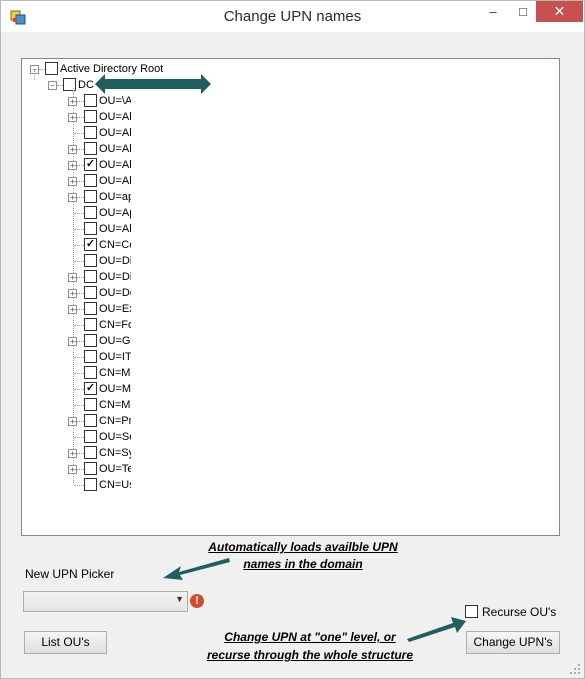 The width and height of the screenshot is (585, 679). I want to click on tree-node: CN=Ma, so click(99, 373).